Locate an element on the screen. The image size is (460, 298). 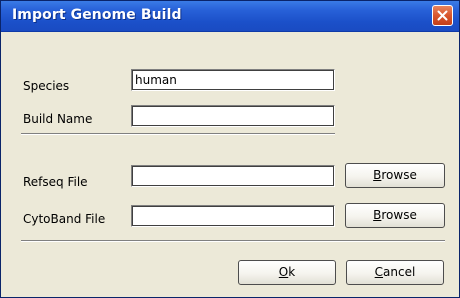
species-input is located at coordinates (233, 80).